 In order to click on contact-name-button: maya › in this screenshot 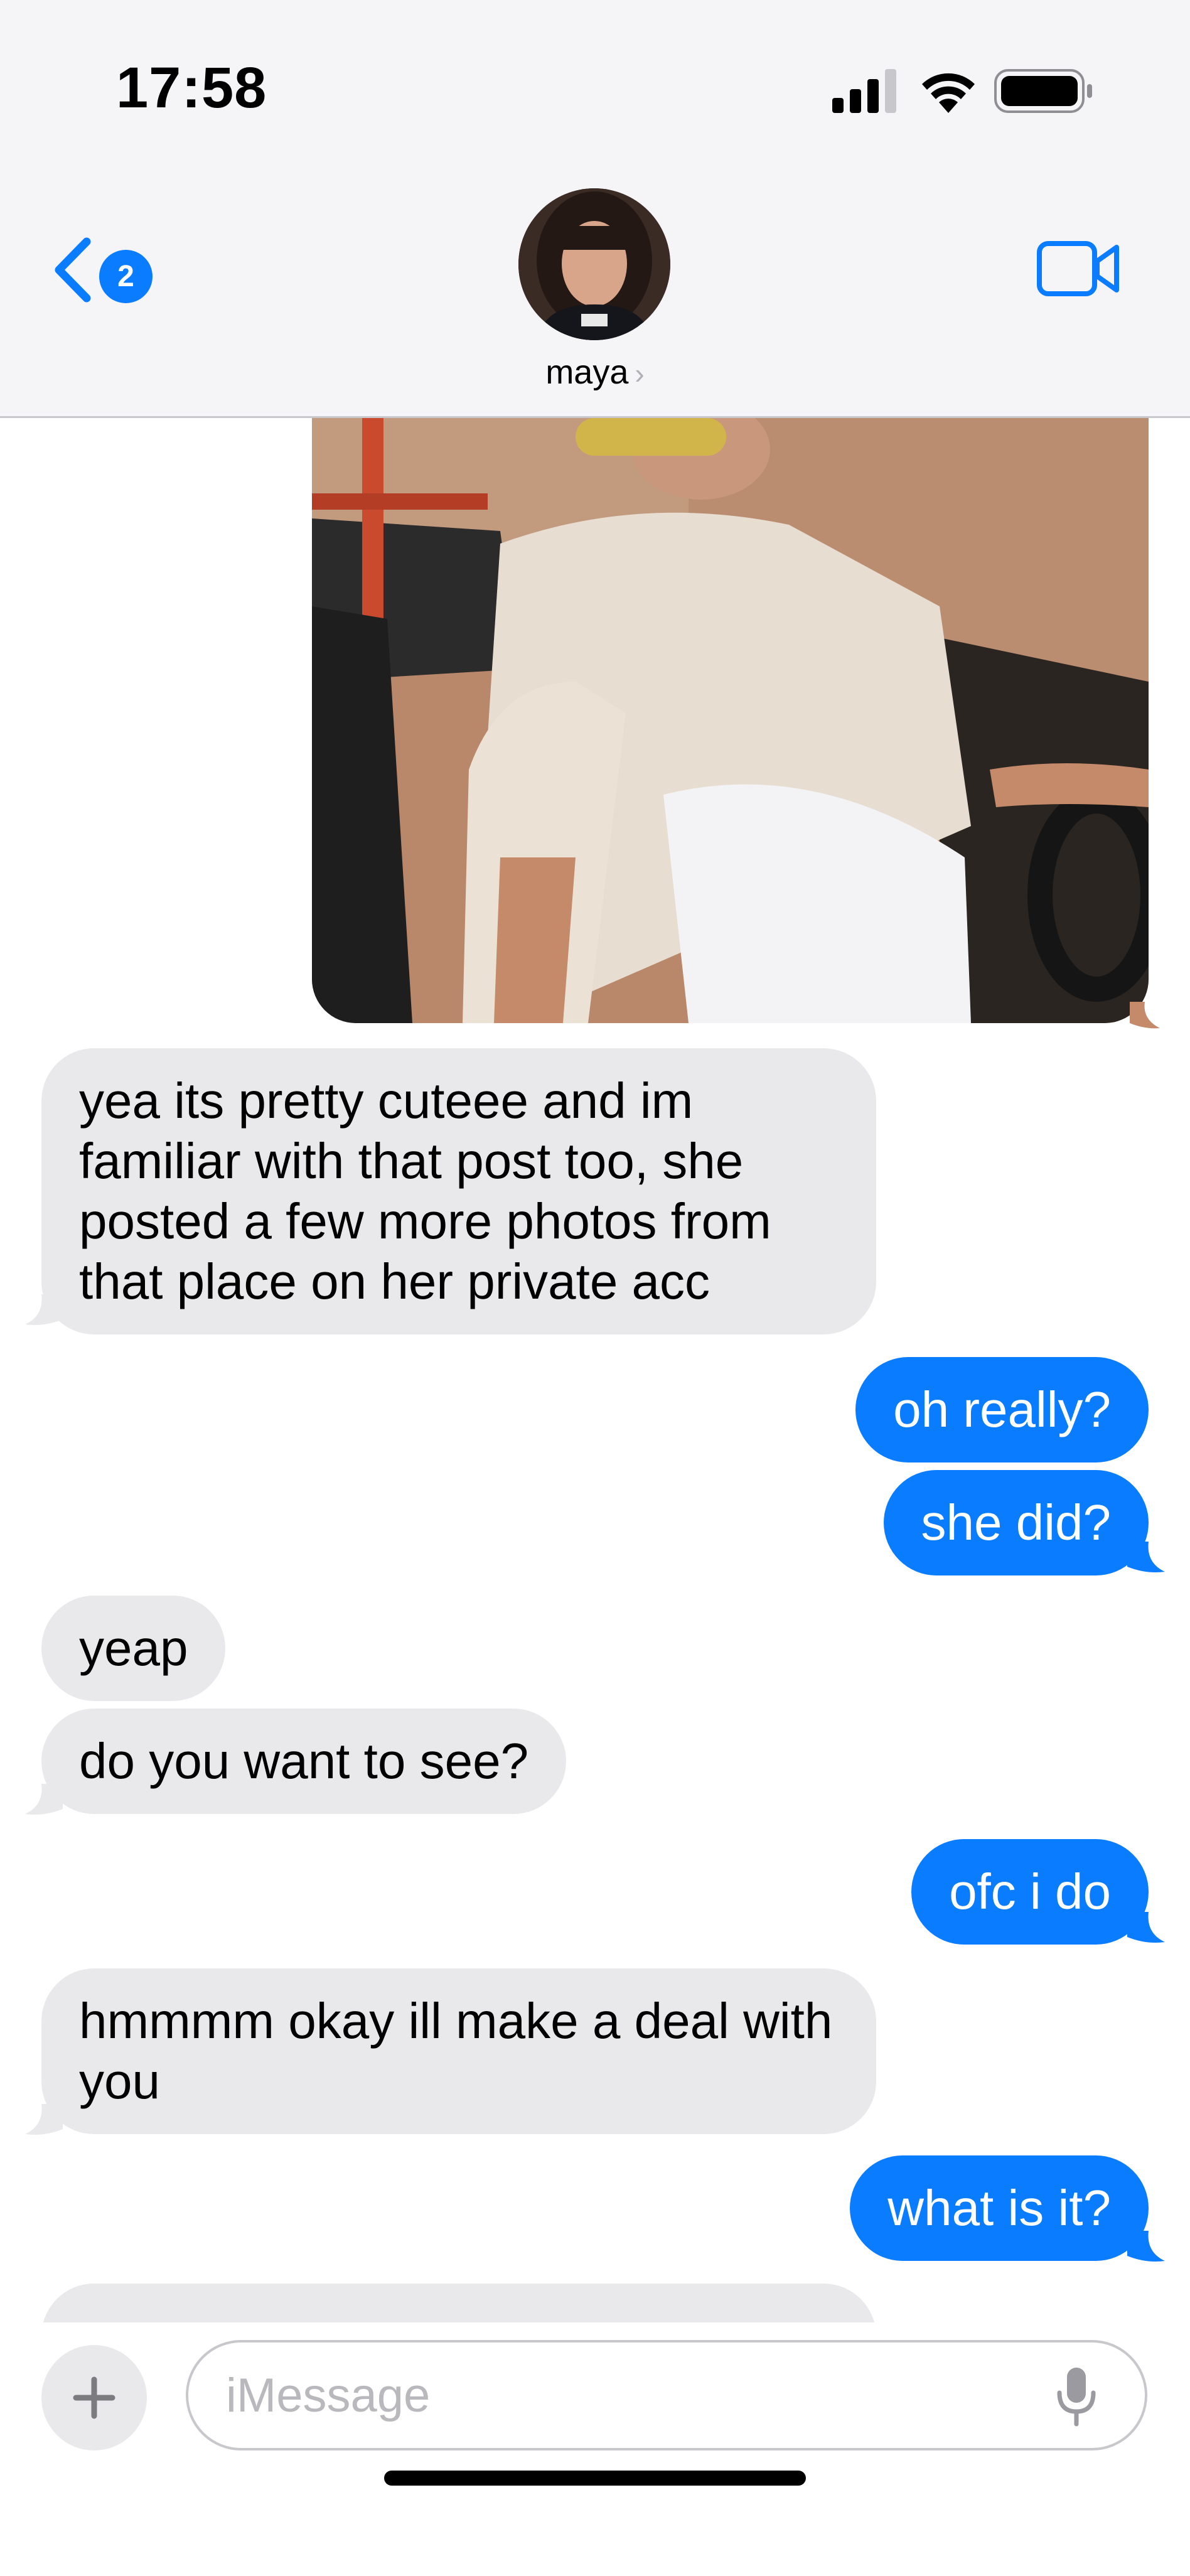, I will do `click(595, 372)`.